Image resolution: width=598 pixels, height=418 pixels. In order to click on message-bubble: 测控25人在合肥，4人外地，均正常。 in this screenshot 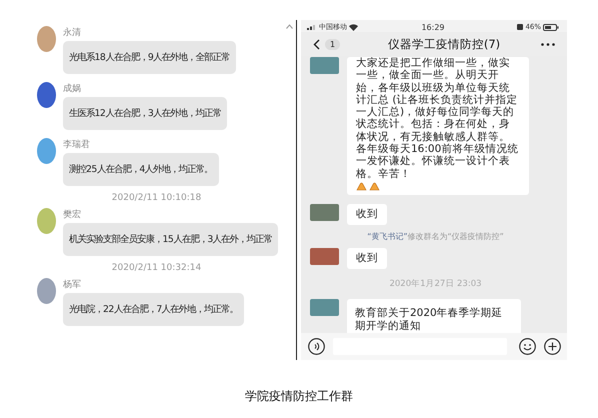, I will do `click(141, 169)`.